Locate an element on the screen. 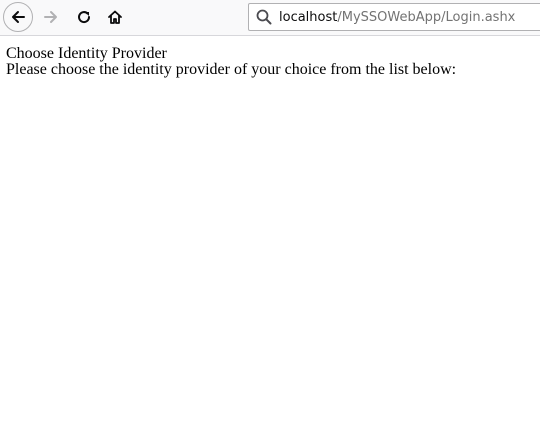 Image resolution: width=540 pixels, height=445 pixels. search-icon is located at coordinates (264, 17).